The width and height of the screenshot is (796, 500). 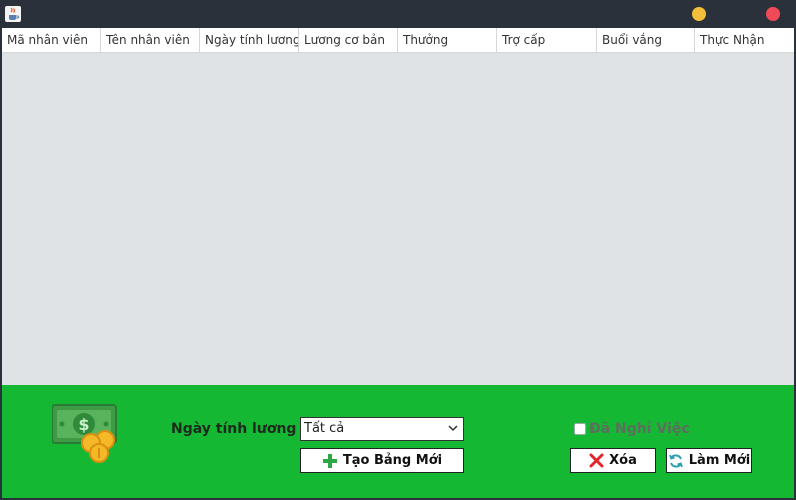 I want to click on column-header-allowance: Trợ cấp, so click(x=547, y=40).